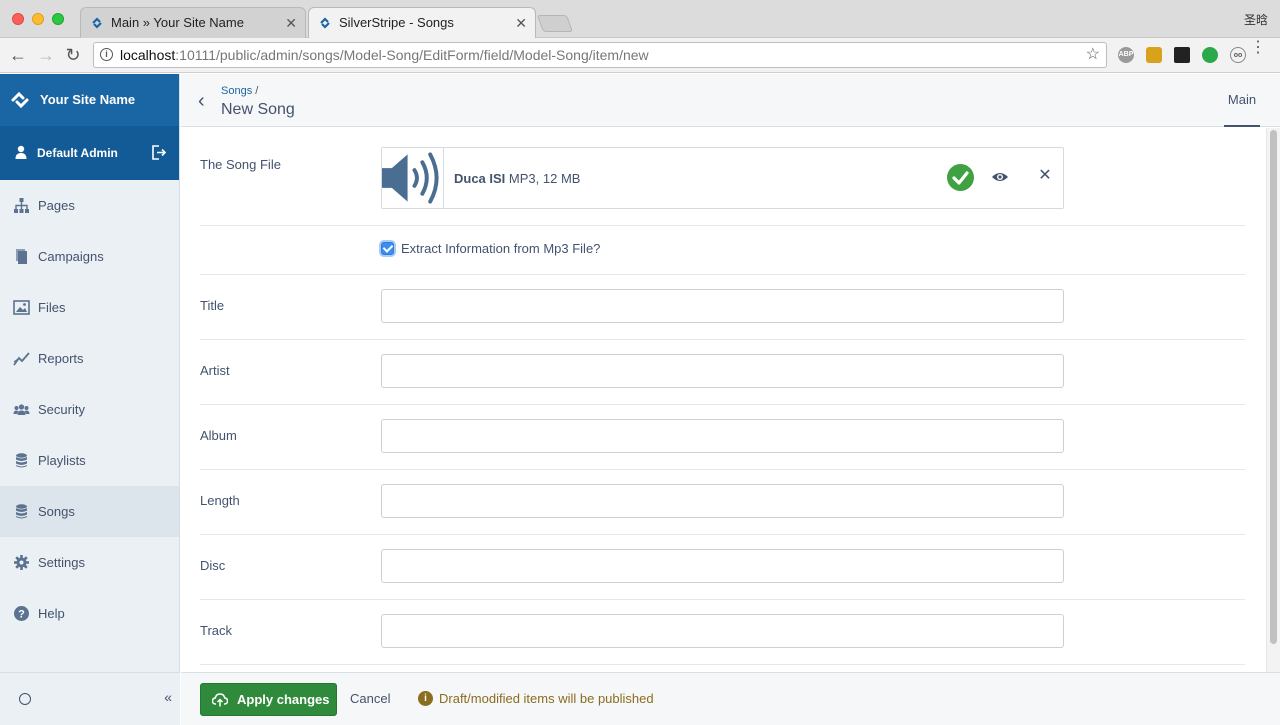 This screenshot has height=725, width=1280. I want to click on length-row: Length, so click(722, 502).